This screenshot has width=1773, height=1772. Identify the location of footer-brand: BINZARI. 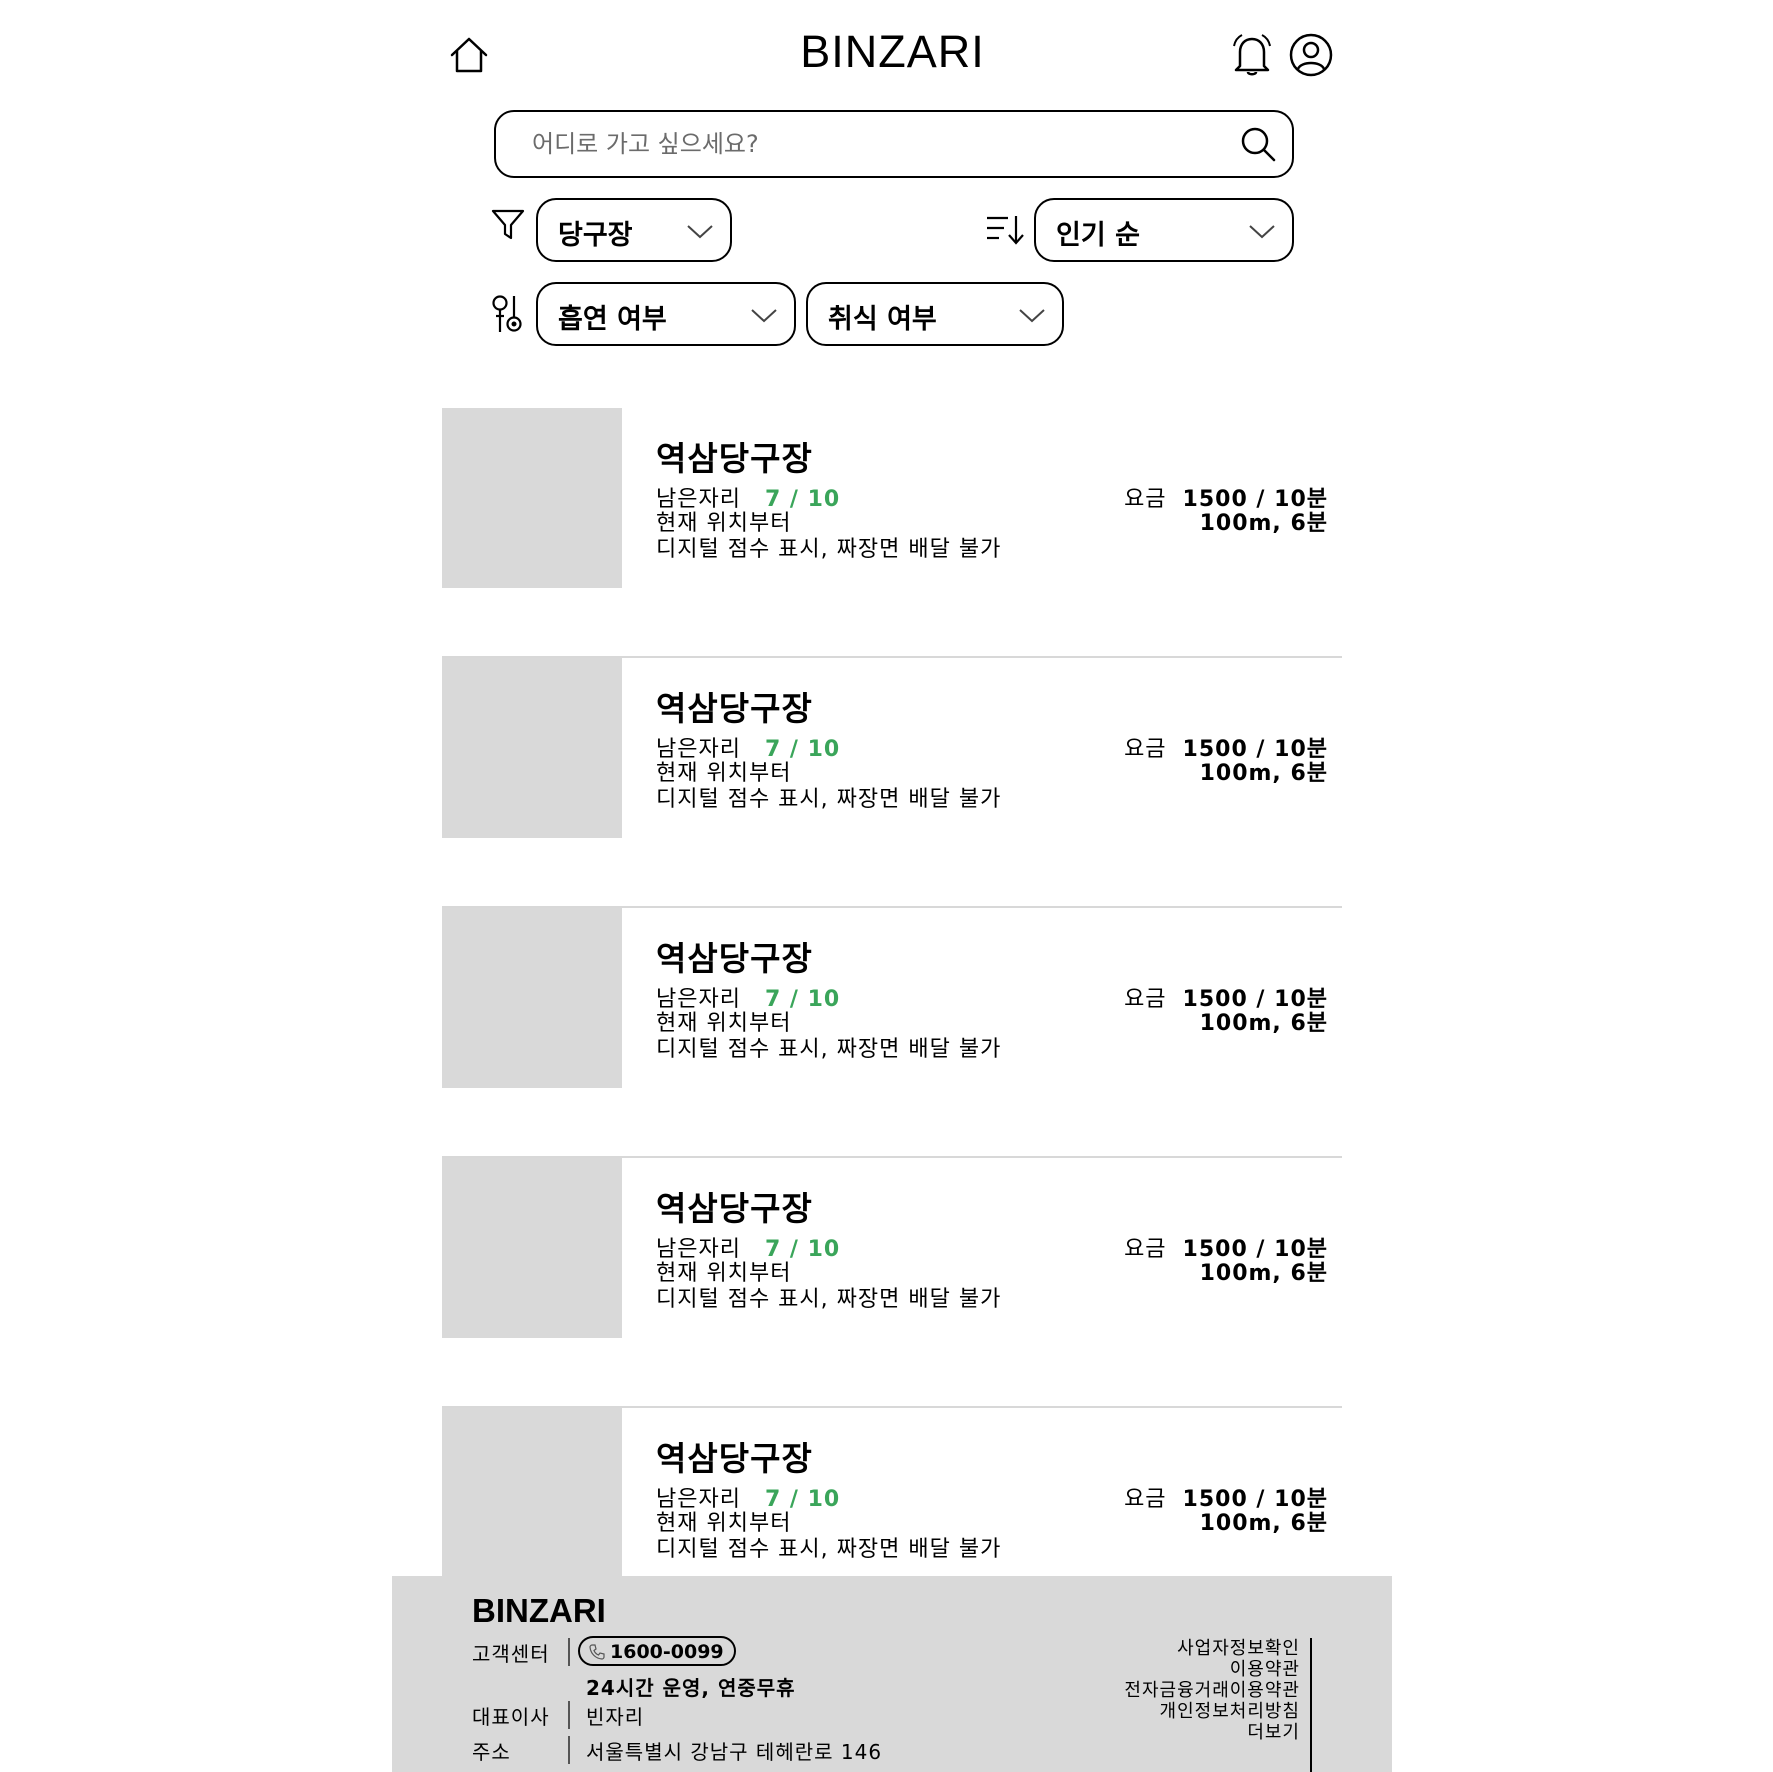
(539, 1610).